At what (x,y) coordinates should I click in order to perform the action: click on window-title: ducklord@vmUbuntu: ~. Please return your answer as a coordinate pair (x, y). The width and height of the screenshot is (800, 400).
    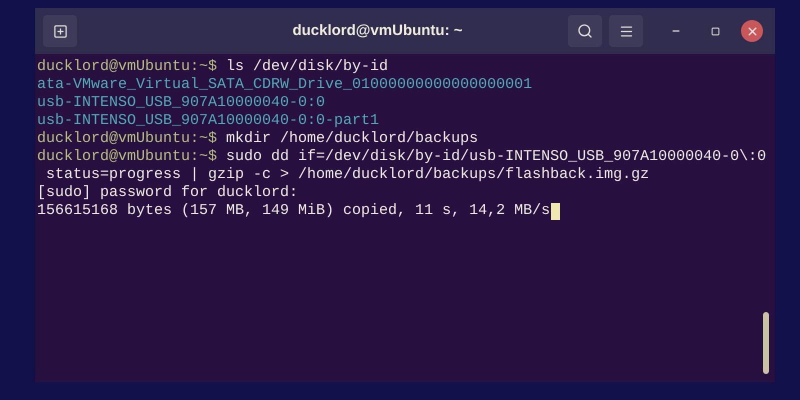
    Looking at the image, I should click on (377, 30).